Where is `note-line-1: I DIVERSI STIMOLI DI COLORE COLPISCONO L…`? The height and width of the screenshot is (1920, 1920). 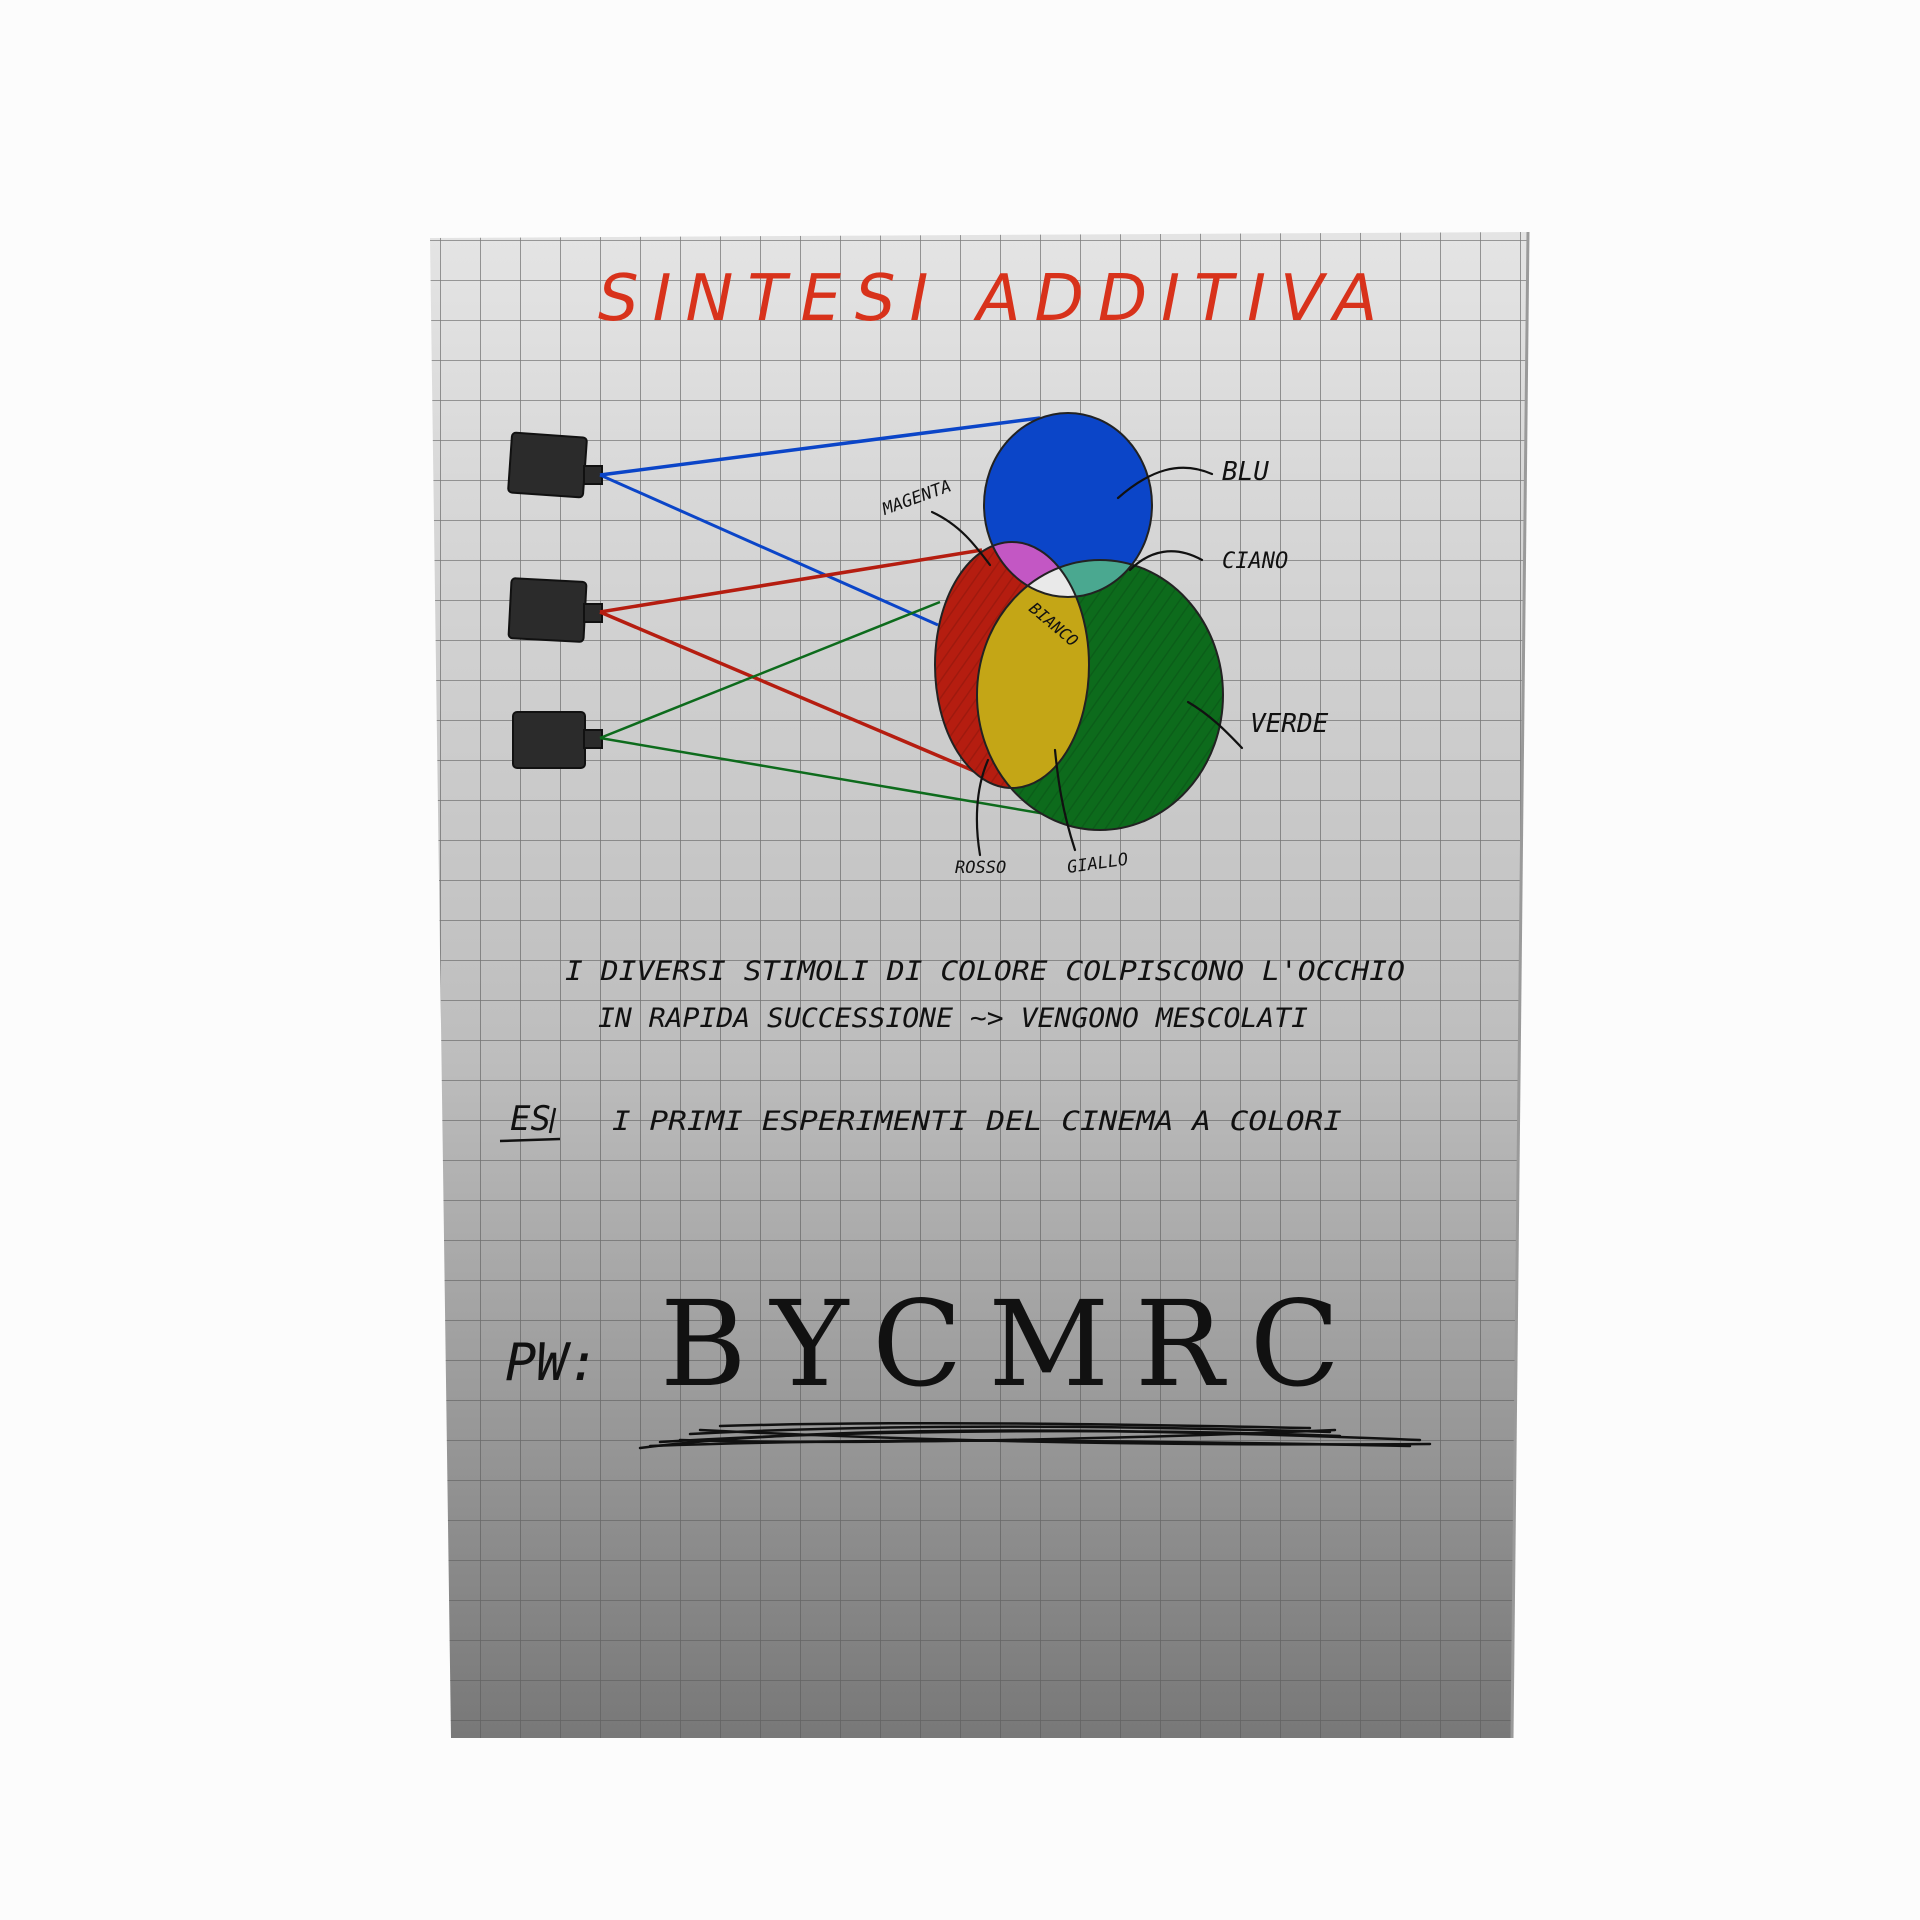 note-line-1: I DIVERSI STIMOLI DI COLORE COLPISCONO L… is located at coordinates (985, 971).